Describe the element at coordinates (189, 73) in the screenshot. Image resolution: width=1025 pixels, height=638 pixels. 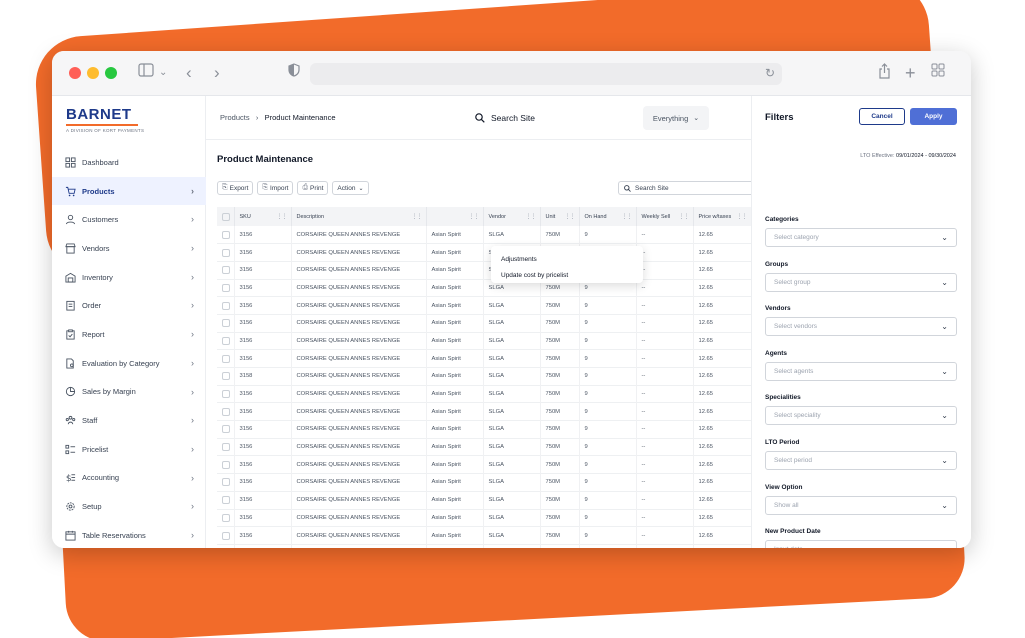
I see `back-icon: ‹` at that location.